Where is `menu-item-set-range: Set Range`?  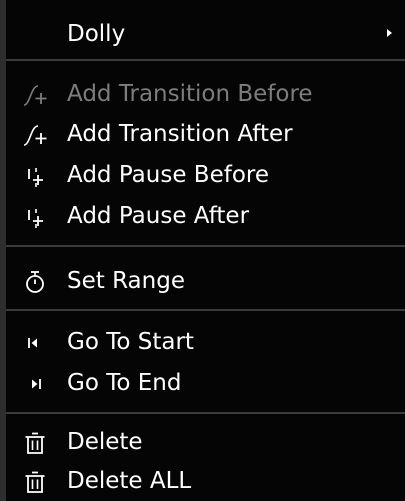 menu-item-set-range: Set Range is located at coordinates (205, 281).